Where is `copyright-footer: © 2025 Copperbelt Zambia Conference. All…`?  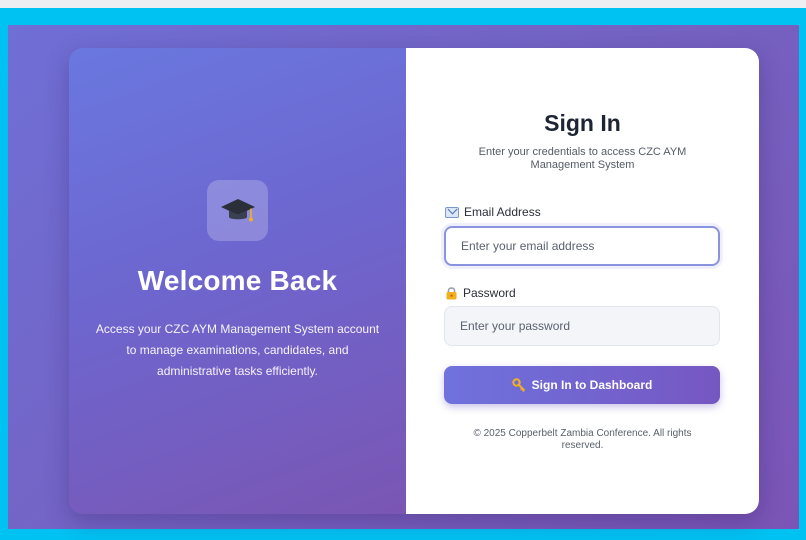
copyright-footer: © 2025 Copperbelt Zambia Conference. All… is located at coordinates (582, 439).